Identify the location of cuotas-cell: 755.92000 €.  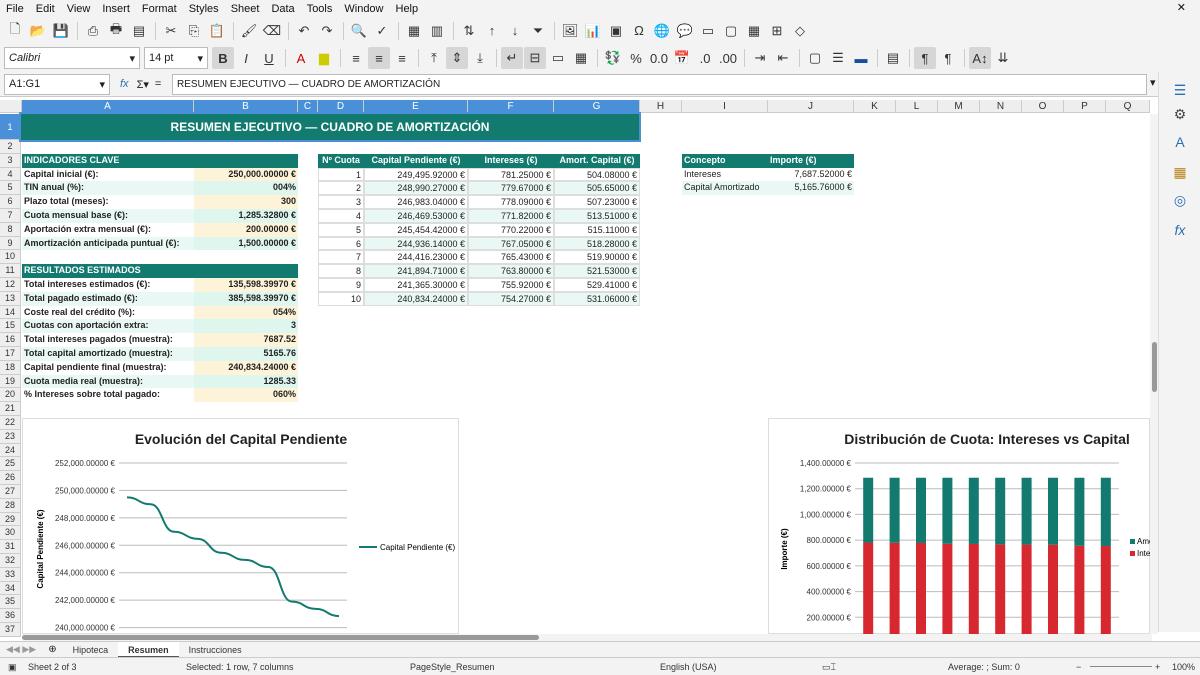
(511, 285).